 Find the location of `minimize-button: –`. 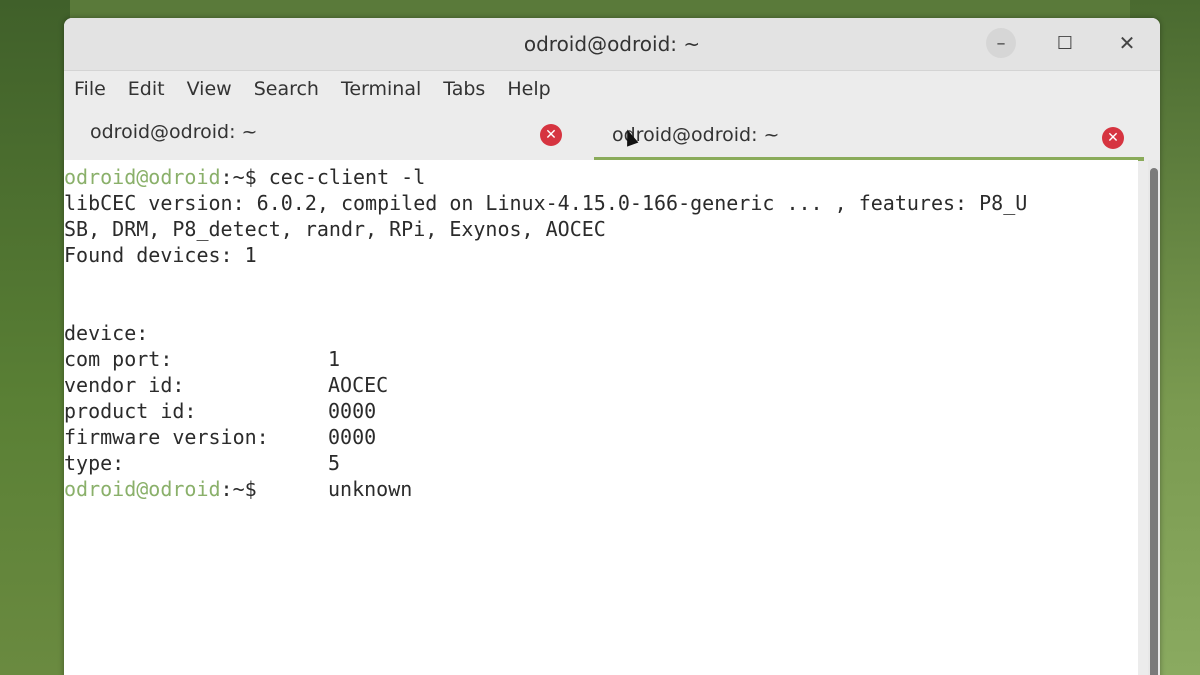

minimize-button: – is located at coordinates (1001, 43).